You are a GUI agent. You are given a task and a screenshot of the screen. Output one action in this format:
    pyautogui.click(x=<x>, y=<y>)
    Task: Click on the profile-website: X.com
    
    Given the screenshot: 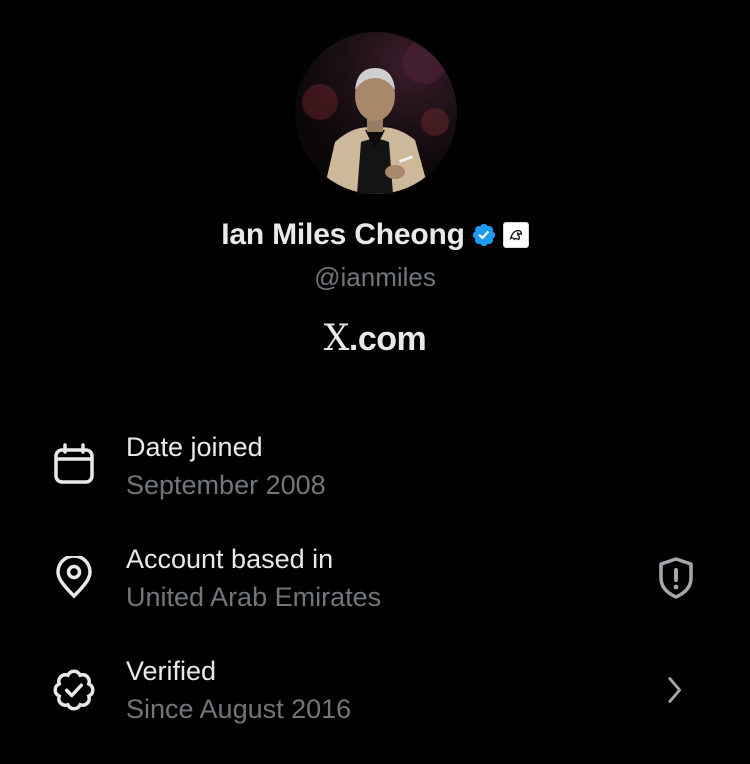 What is the action you would take?
    pyautogui.click(x=375, y=338)
    